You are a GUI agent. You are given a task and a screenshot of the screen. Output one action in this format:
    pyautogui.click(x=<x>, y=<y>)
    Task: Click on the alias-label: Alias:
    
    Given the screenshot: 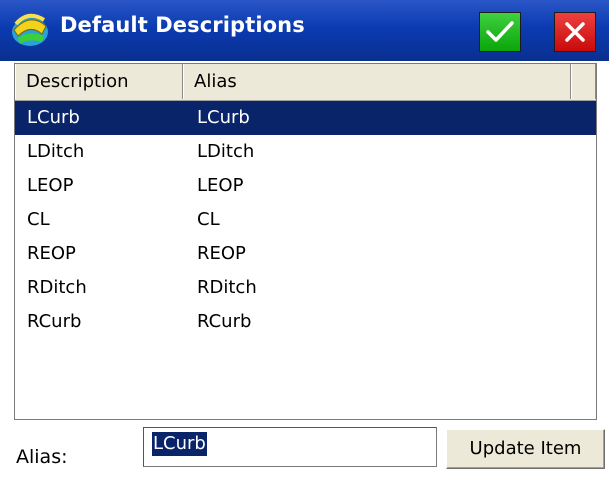 What is the action you would take?
    pyautogui.click(x=42, y=457)
    